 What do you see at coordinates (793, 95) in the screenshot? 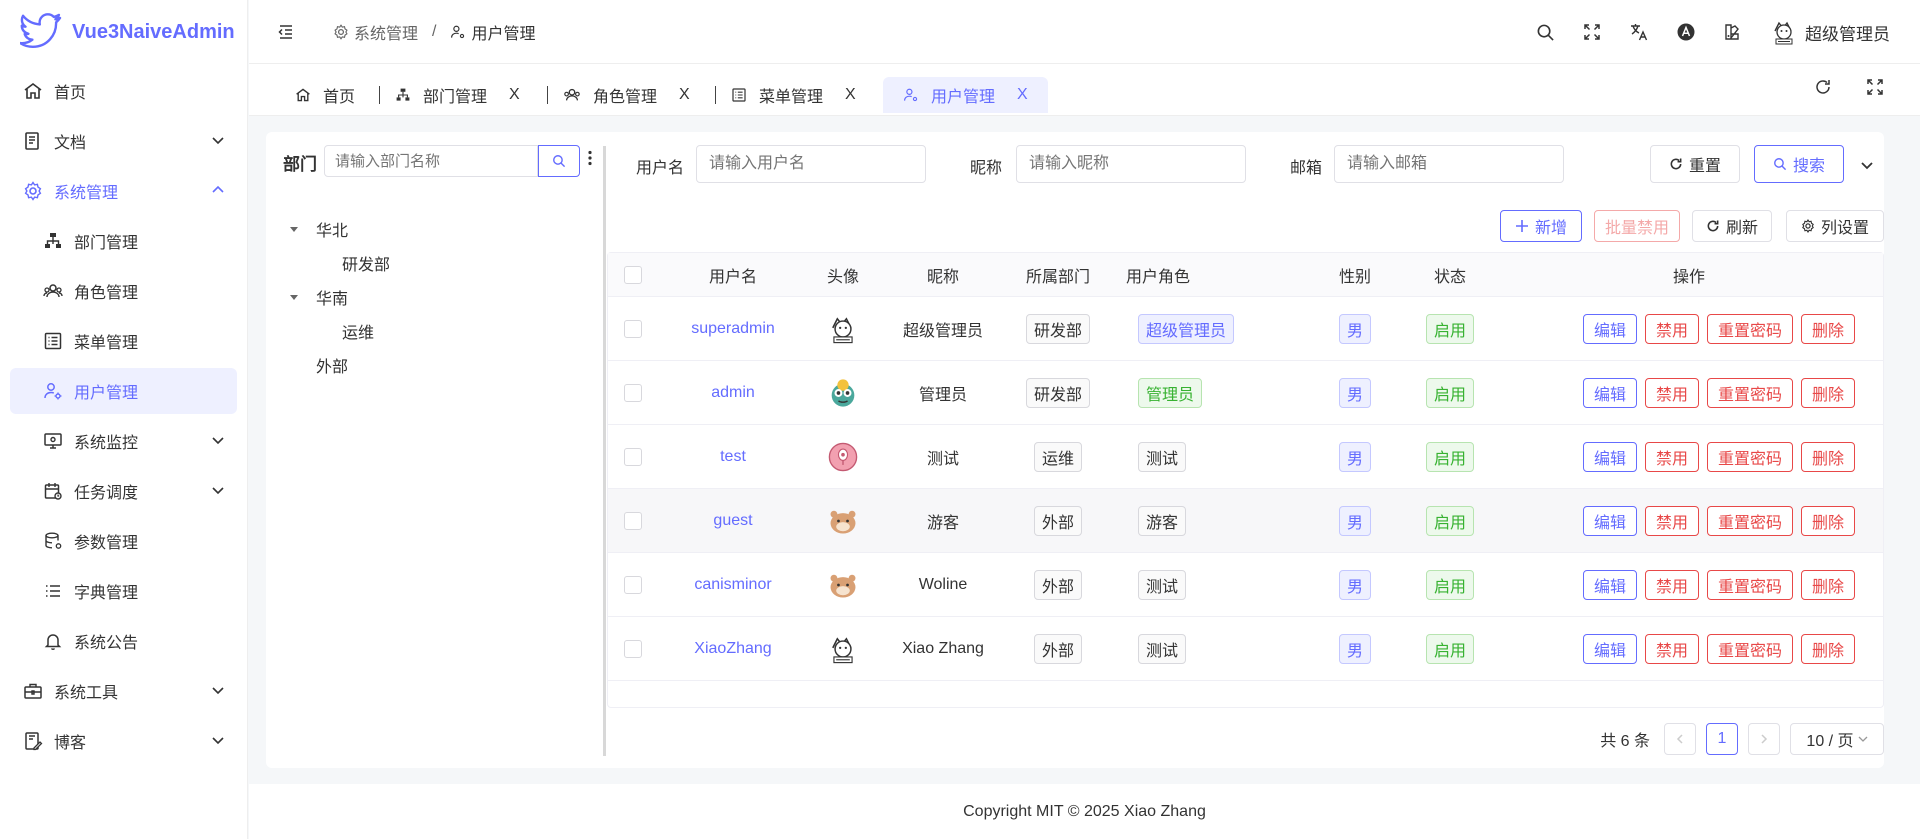
I see `tab-menu: 菜单管理 X` at bounding box center [793, 95].